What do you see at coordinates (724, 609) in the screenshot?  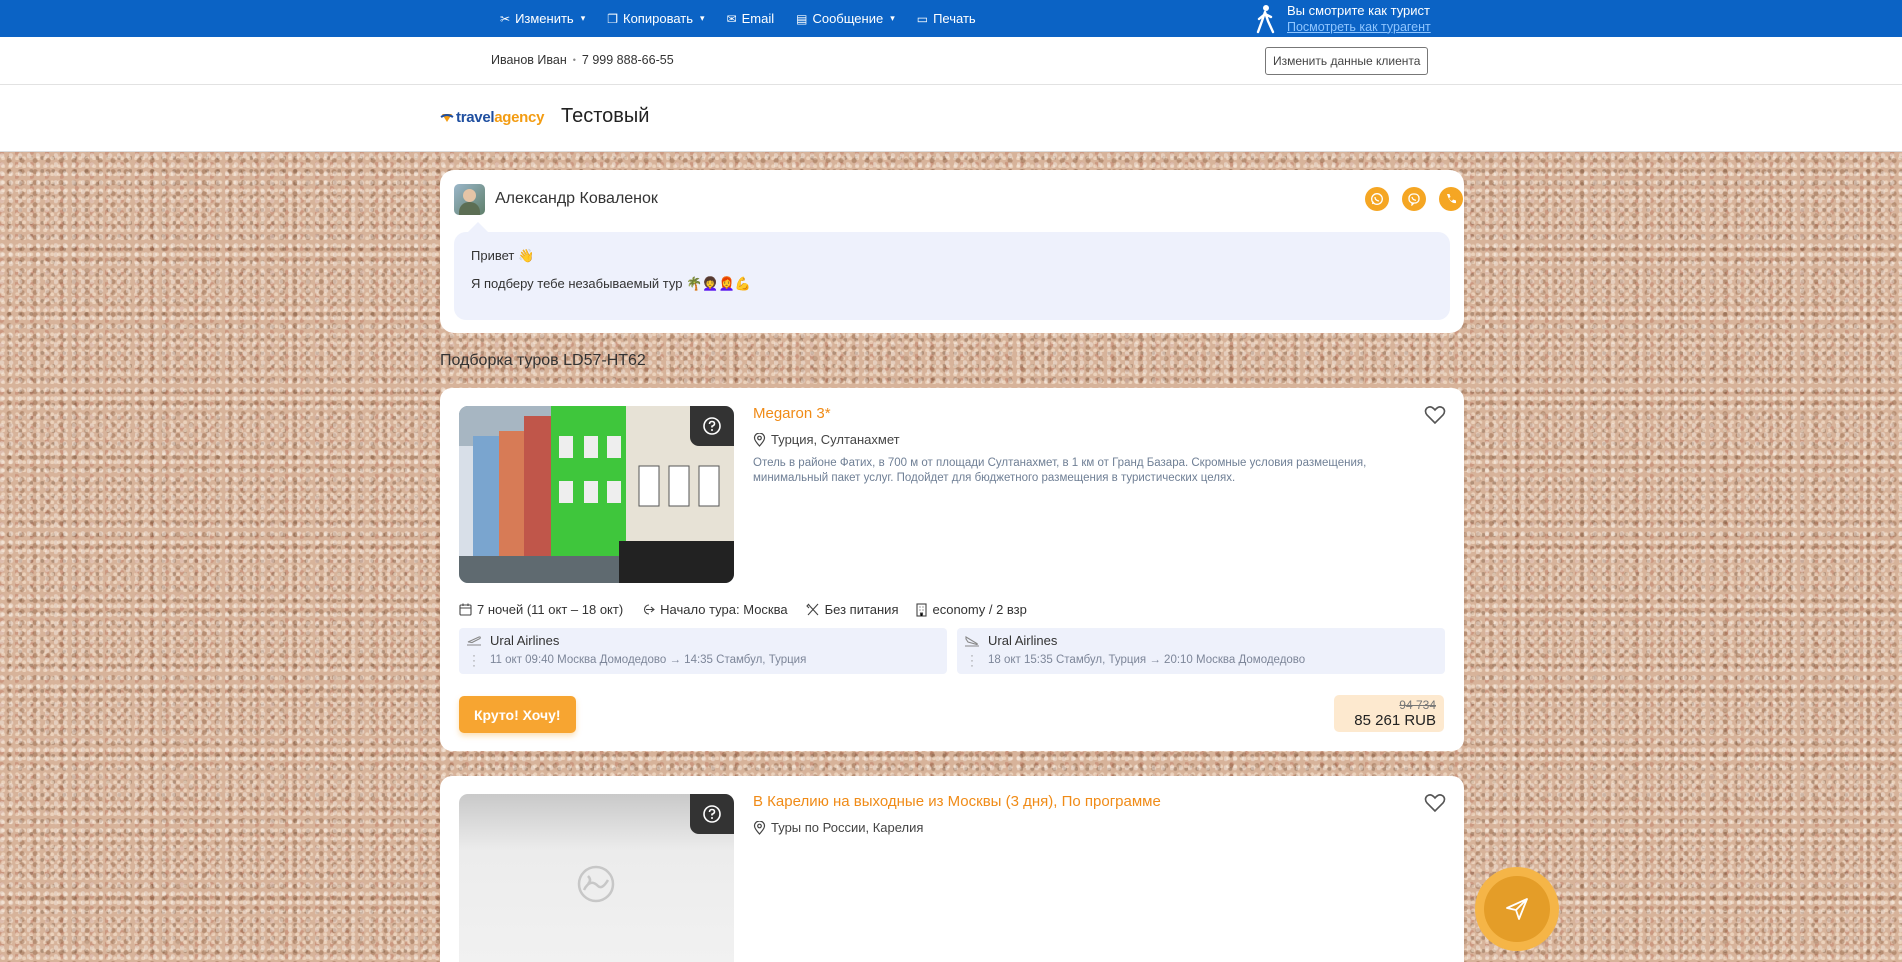 I see `start-text: Начало тура: Москва` at bounding box center [724, 609].